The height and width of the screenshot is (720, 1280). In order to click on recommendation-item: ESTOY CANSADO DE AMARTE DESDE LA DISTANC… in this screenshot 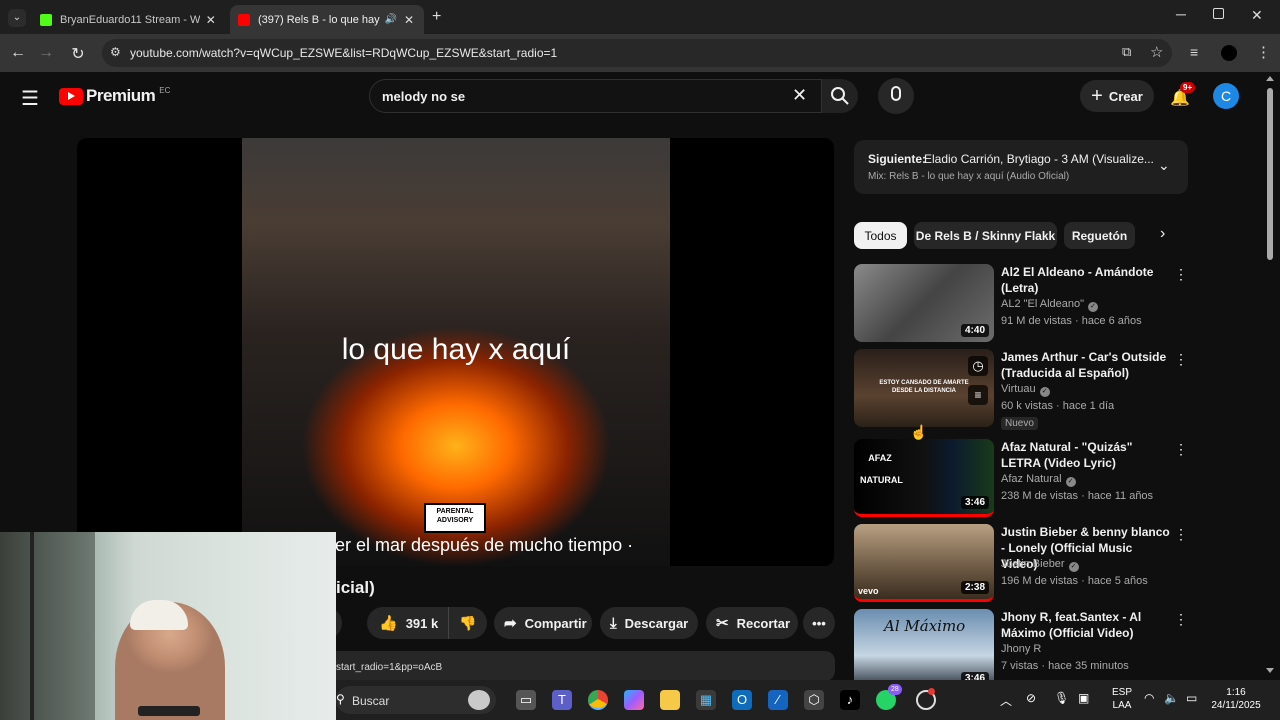, I will do `click(1021, 390)`.